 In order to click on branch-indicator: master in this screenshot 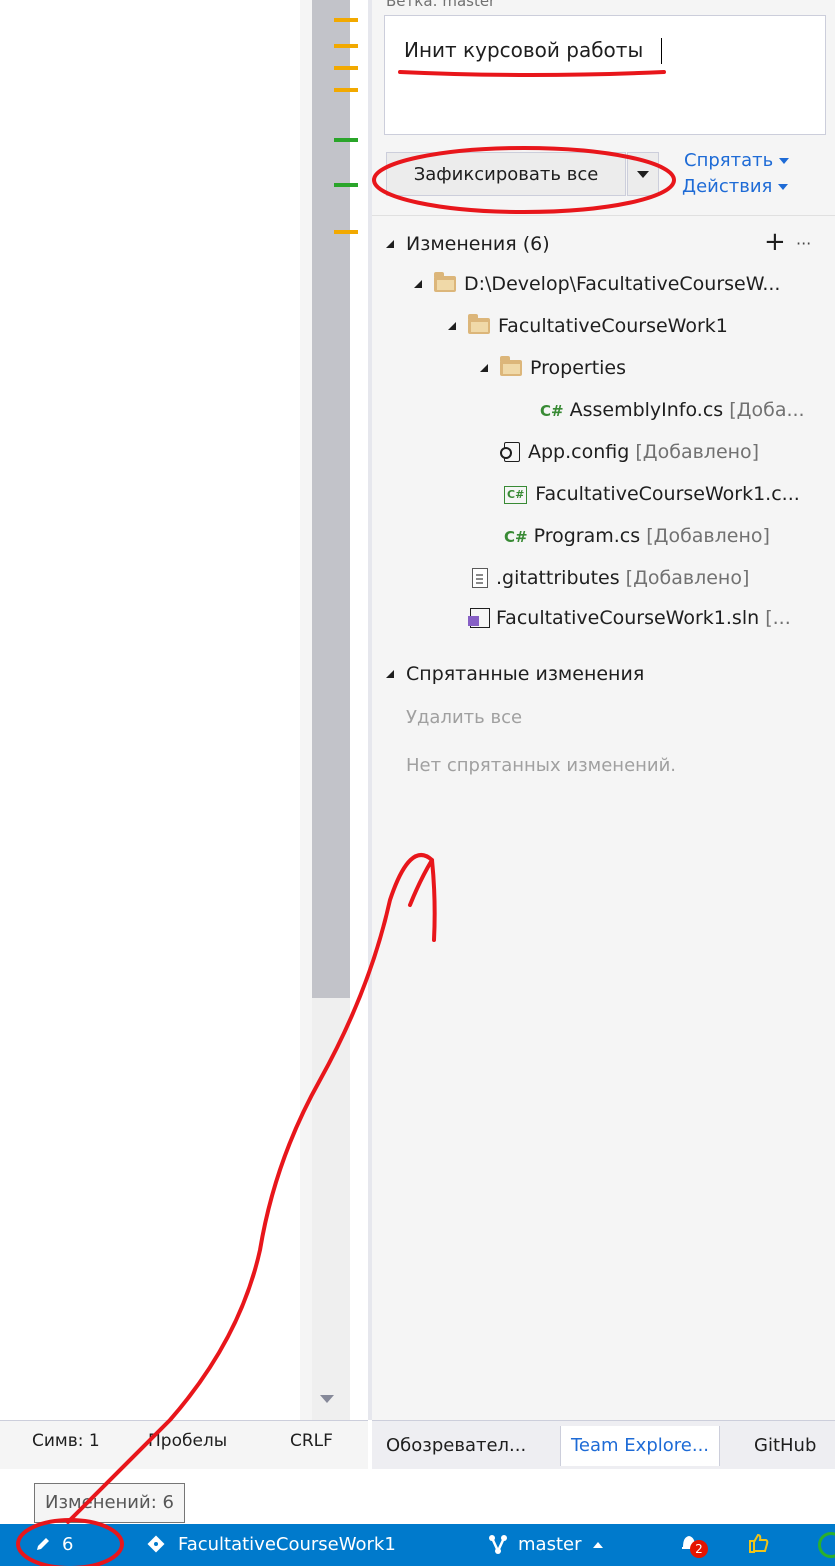, I will do `click(546, 1545)`.